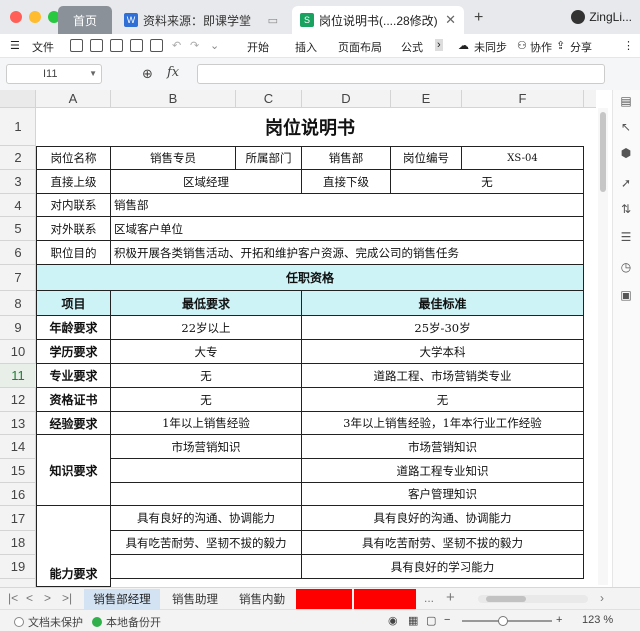 Image resolution: width=640 pixels, height=631 pixels. I want to click on row-header: 5, so click(18, 229).